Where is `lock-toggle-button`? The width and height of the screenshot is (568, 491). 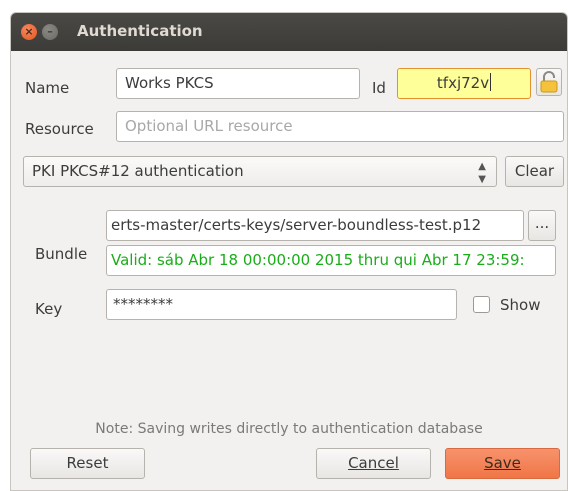
lock-toggle-button is located at coordinates (549, 82).